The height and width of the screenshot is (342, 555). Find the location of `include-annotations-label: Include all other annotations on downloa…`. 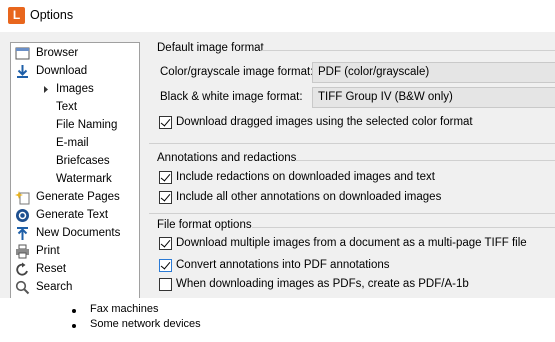

include-annotations-label: Include all other annotations on downloa… is located at coordinates (309, 197).